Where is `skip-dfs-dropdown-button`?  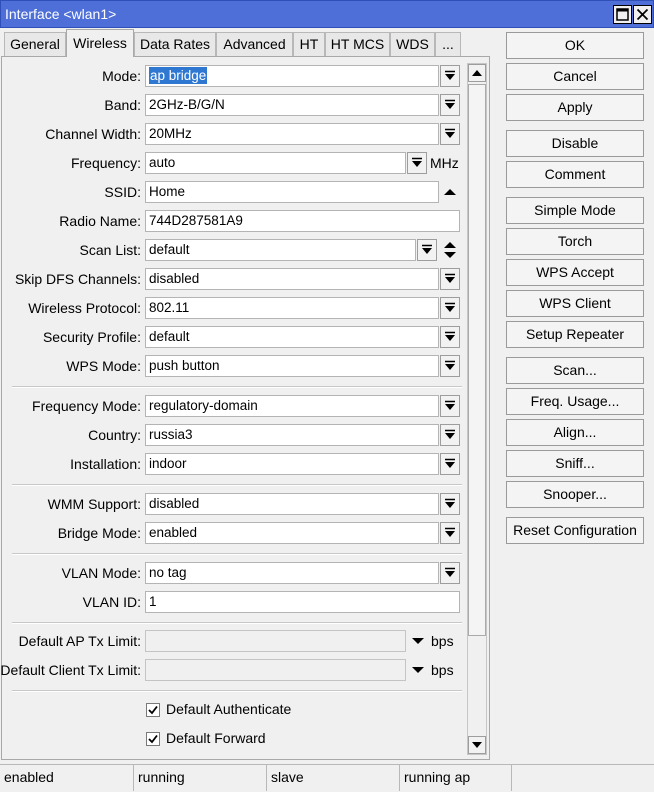
skip-dfs-dropdown-button is located at coordinates (450, 279).